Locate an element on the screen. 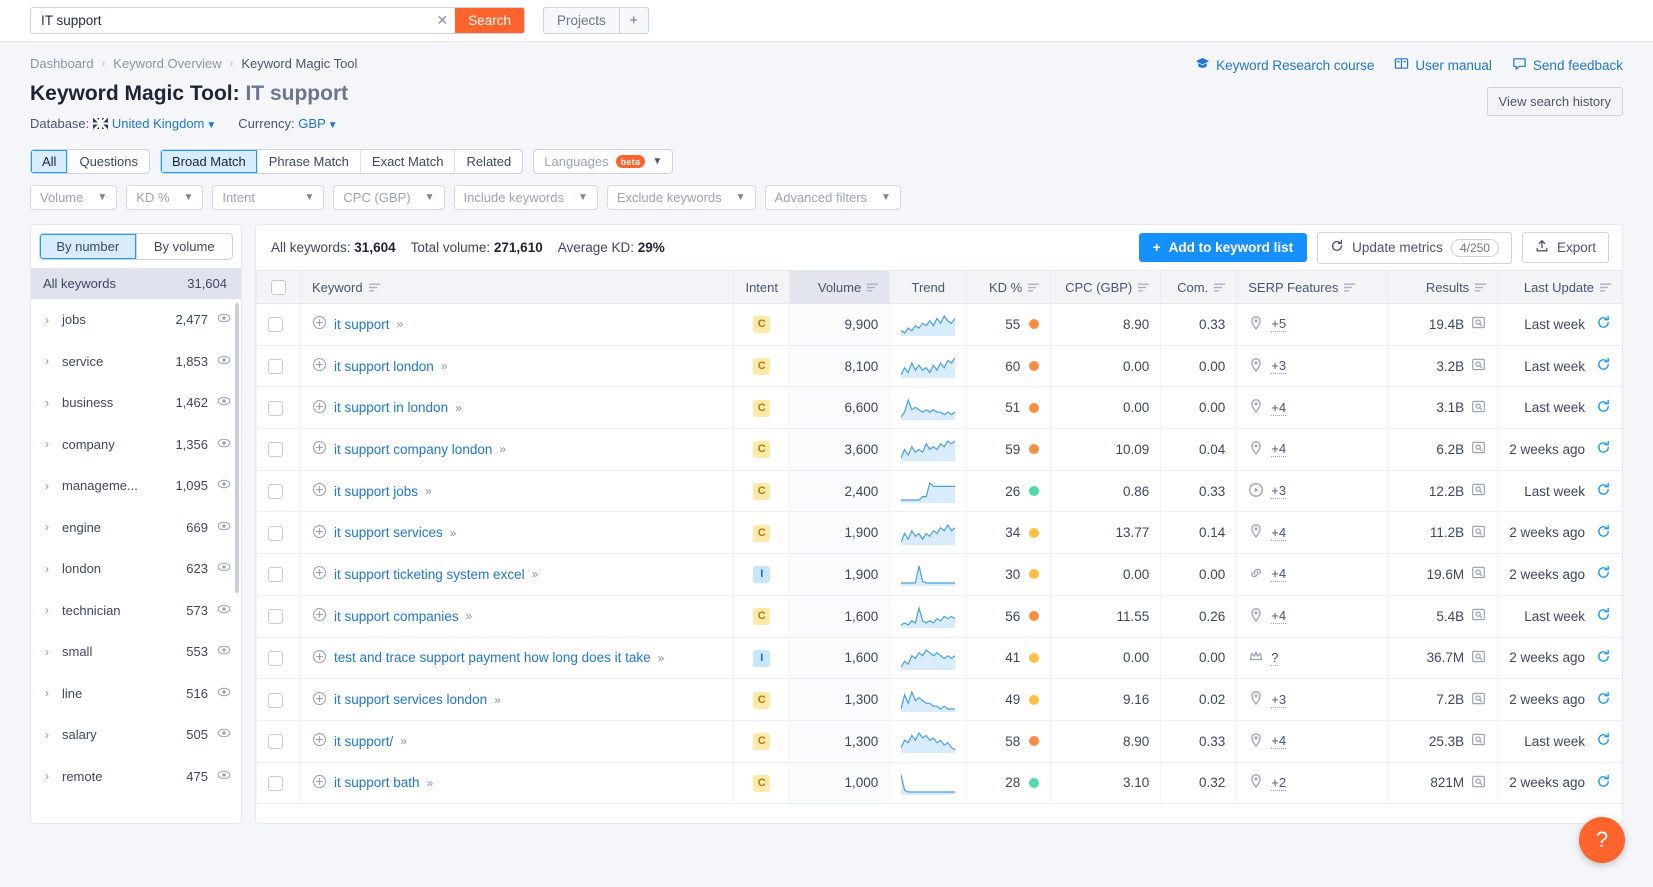  sidebar-item-line: › line 516 is located at coordinates (136, 694).